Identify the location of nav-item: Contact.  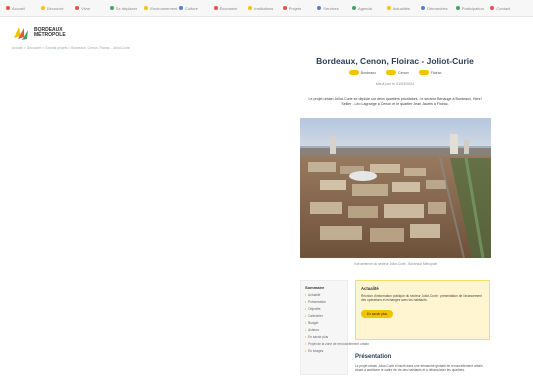
(500, 8).